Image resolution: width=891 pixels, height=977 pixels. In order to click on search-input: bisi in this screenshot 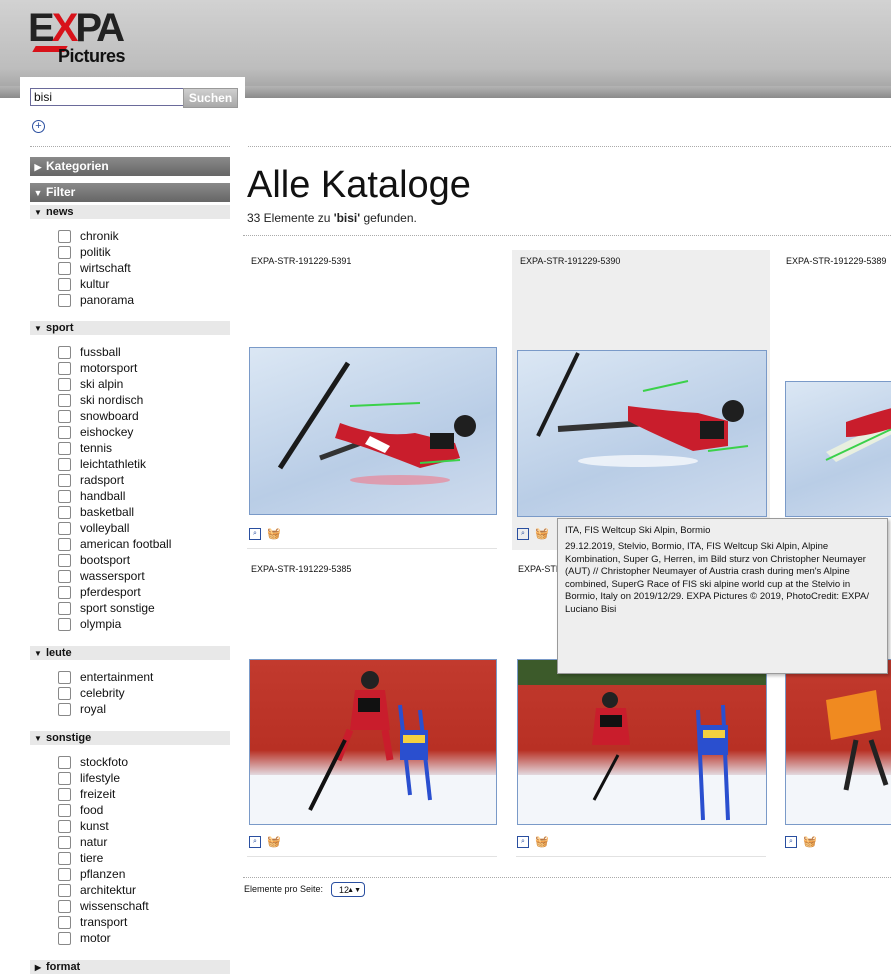, I will do `click(107, 97)`.